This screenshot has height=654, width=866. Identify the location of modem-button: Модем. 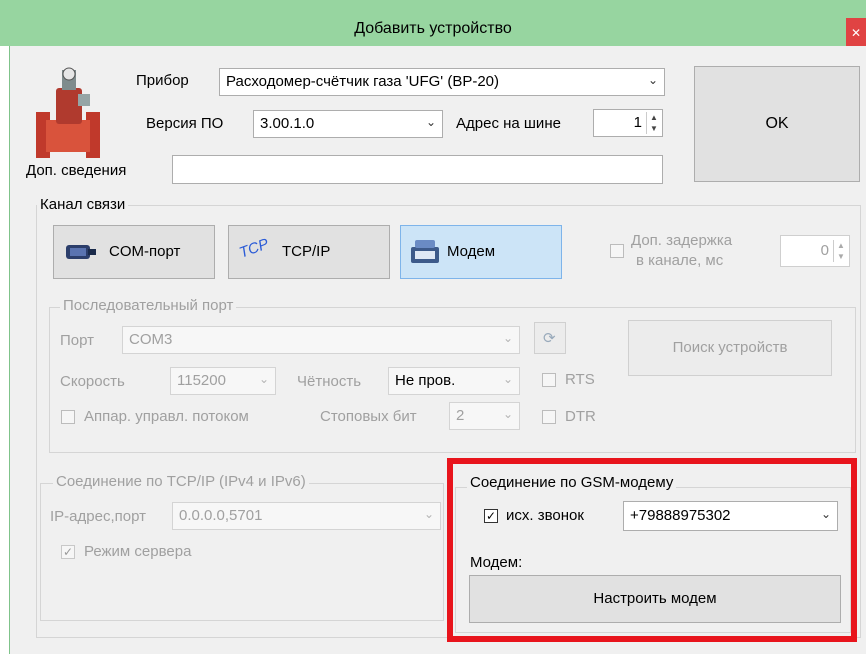
(481, 252).